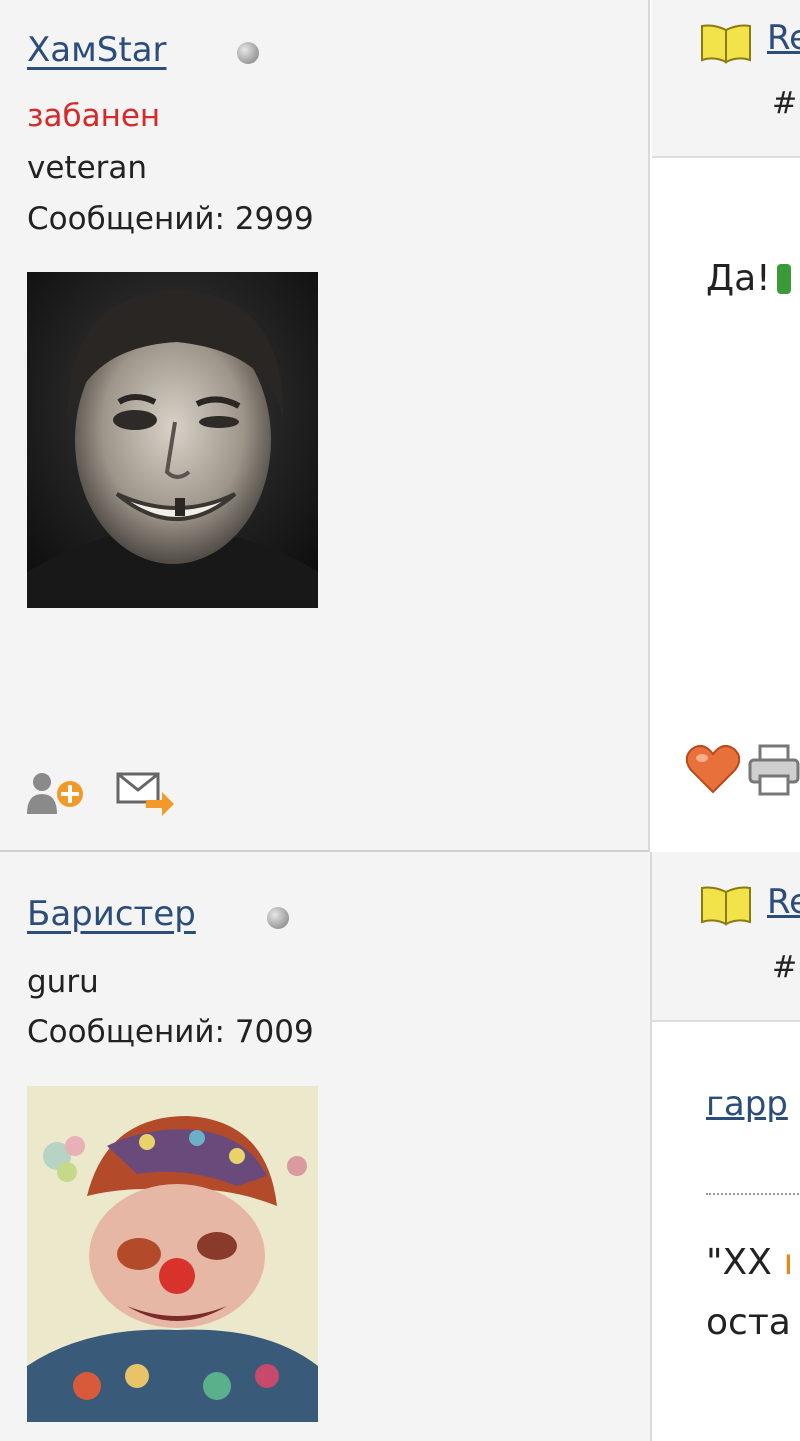 Image resolution: width=800 pixels, height=1441 pixels. I want to click on send-message-icon, so click(146, 796).